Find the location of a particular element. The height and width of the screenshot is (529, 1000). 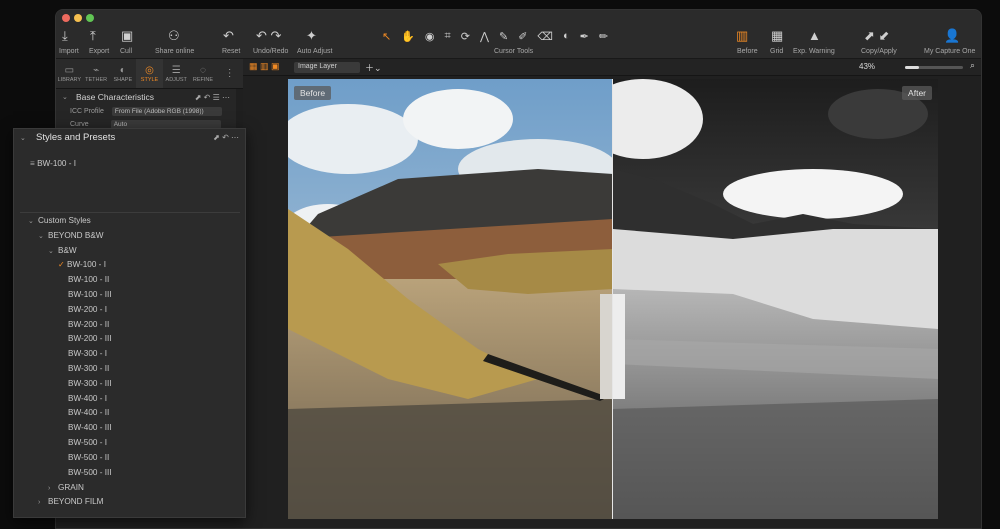

style-item-label: BW-400 - I is located at coordinates (87, 398).